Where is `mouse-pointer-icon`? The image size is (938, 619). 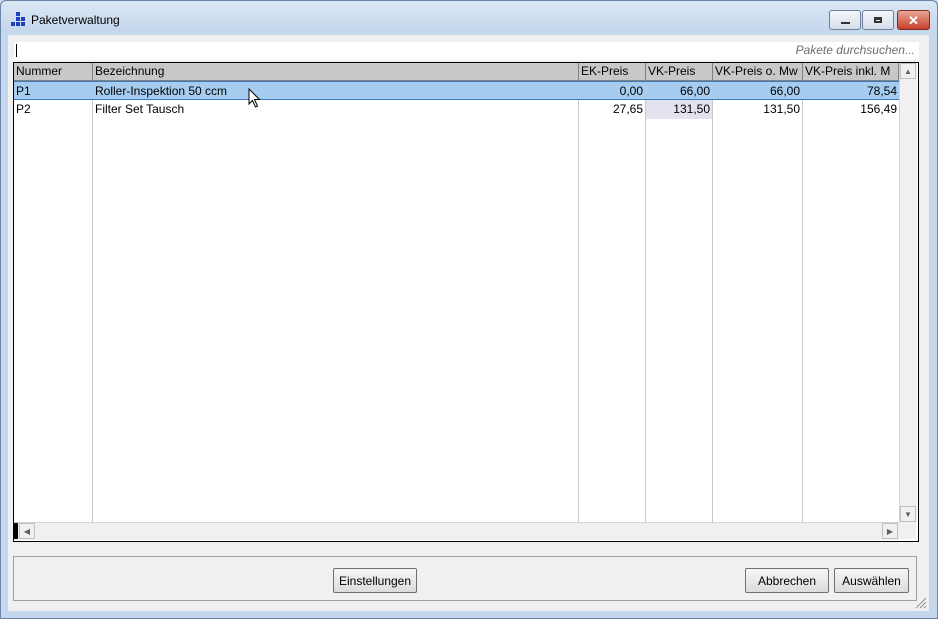 mouse-pointer-icon is located at coordinates (254, 98).